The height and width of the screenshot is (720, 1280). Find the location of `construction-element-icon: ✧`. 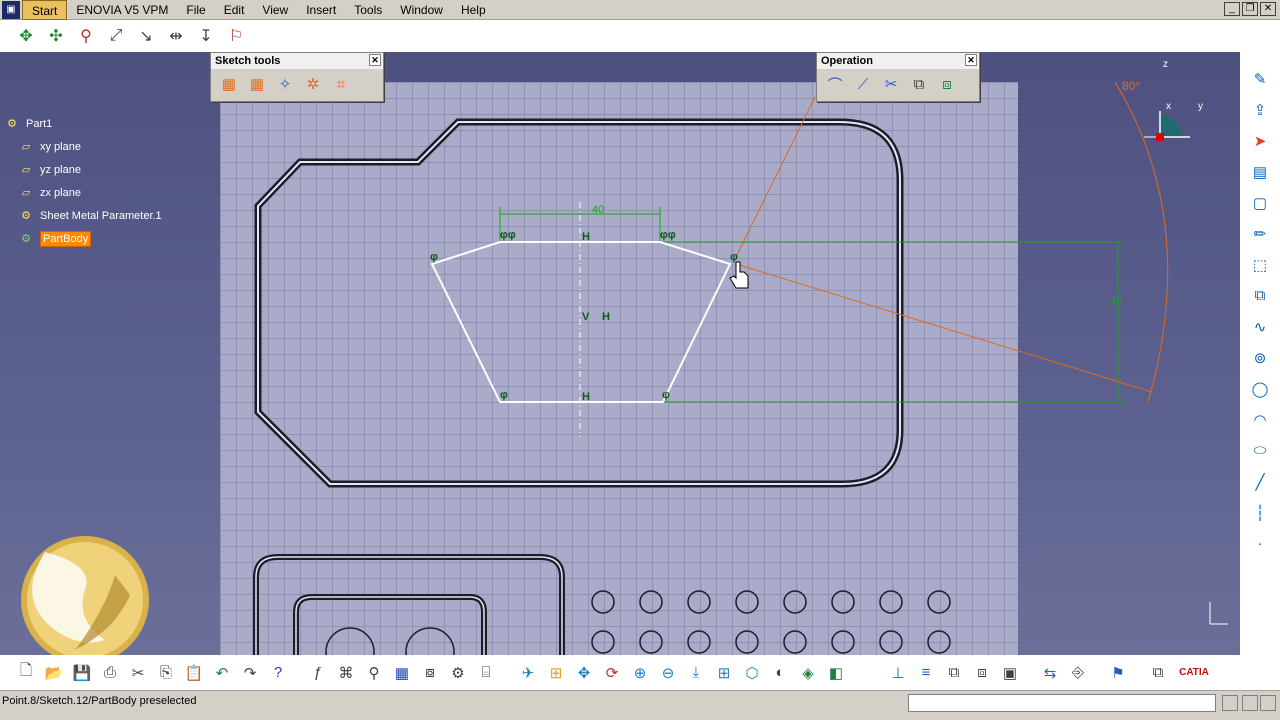

construction-element-icon: ✧ is located at coordinates (285, 84).